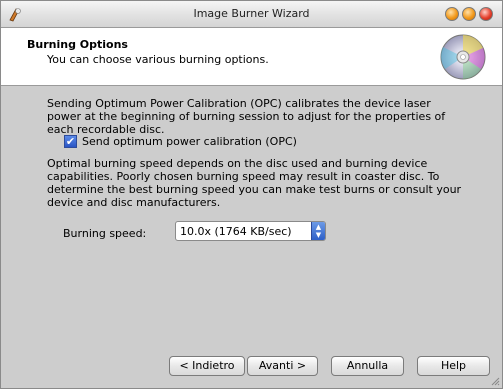 Image resolution: width=503 pixels, height=389 pixels. Describe the element at coordinates (463, 57) in the screenshot. I see `cd-disc-icon` at that location.